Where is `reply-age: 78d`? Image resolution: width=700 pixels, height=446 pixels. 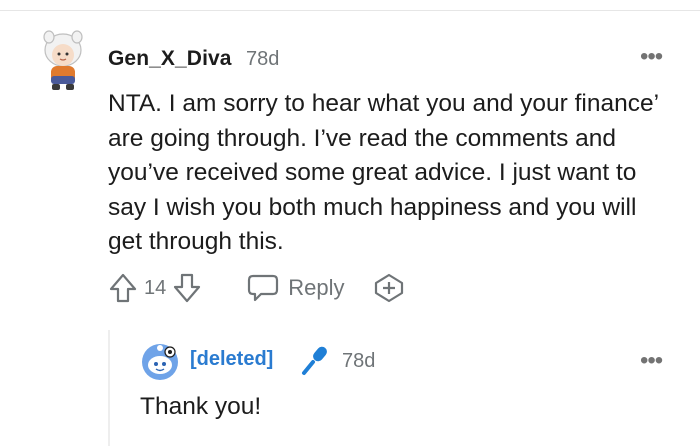 reply-age: 78d is located at coordinates (359, 361).